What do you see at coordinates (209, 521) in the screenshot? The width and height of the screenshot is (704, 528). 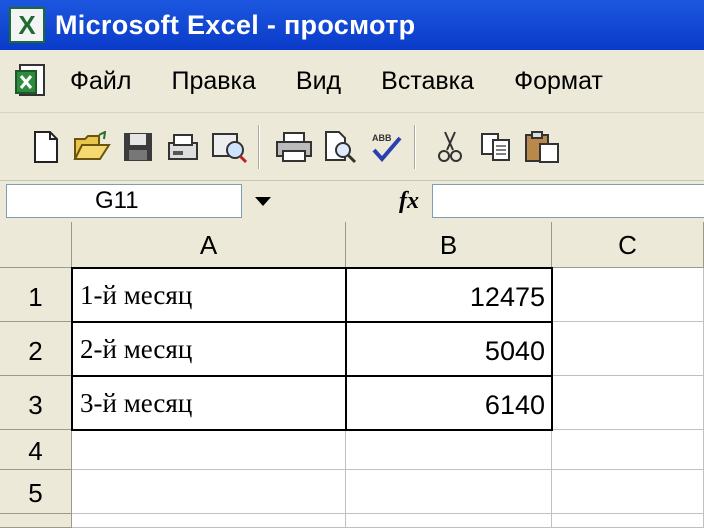 I see `cell-a6` at bounding box center [209, 521].